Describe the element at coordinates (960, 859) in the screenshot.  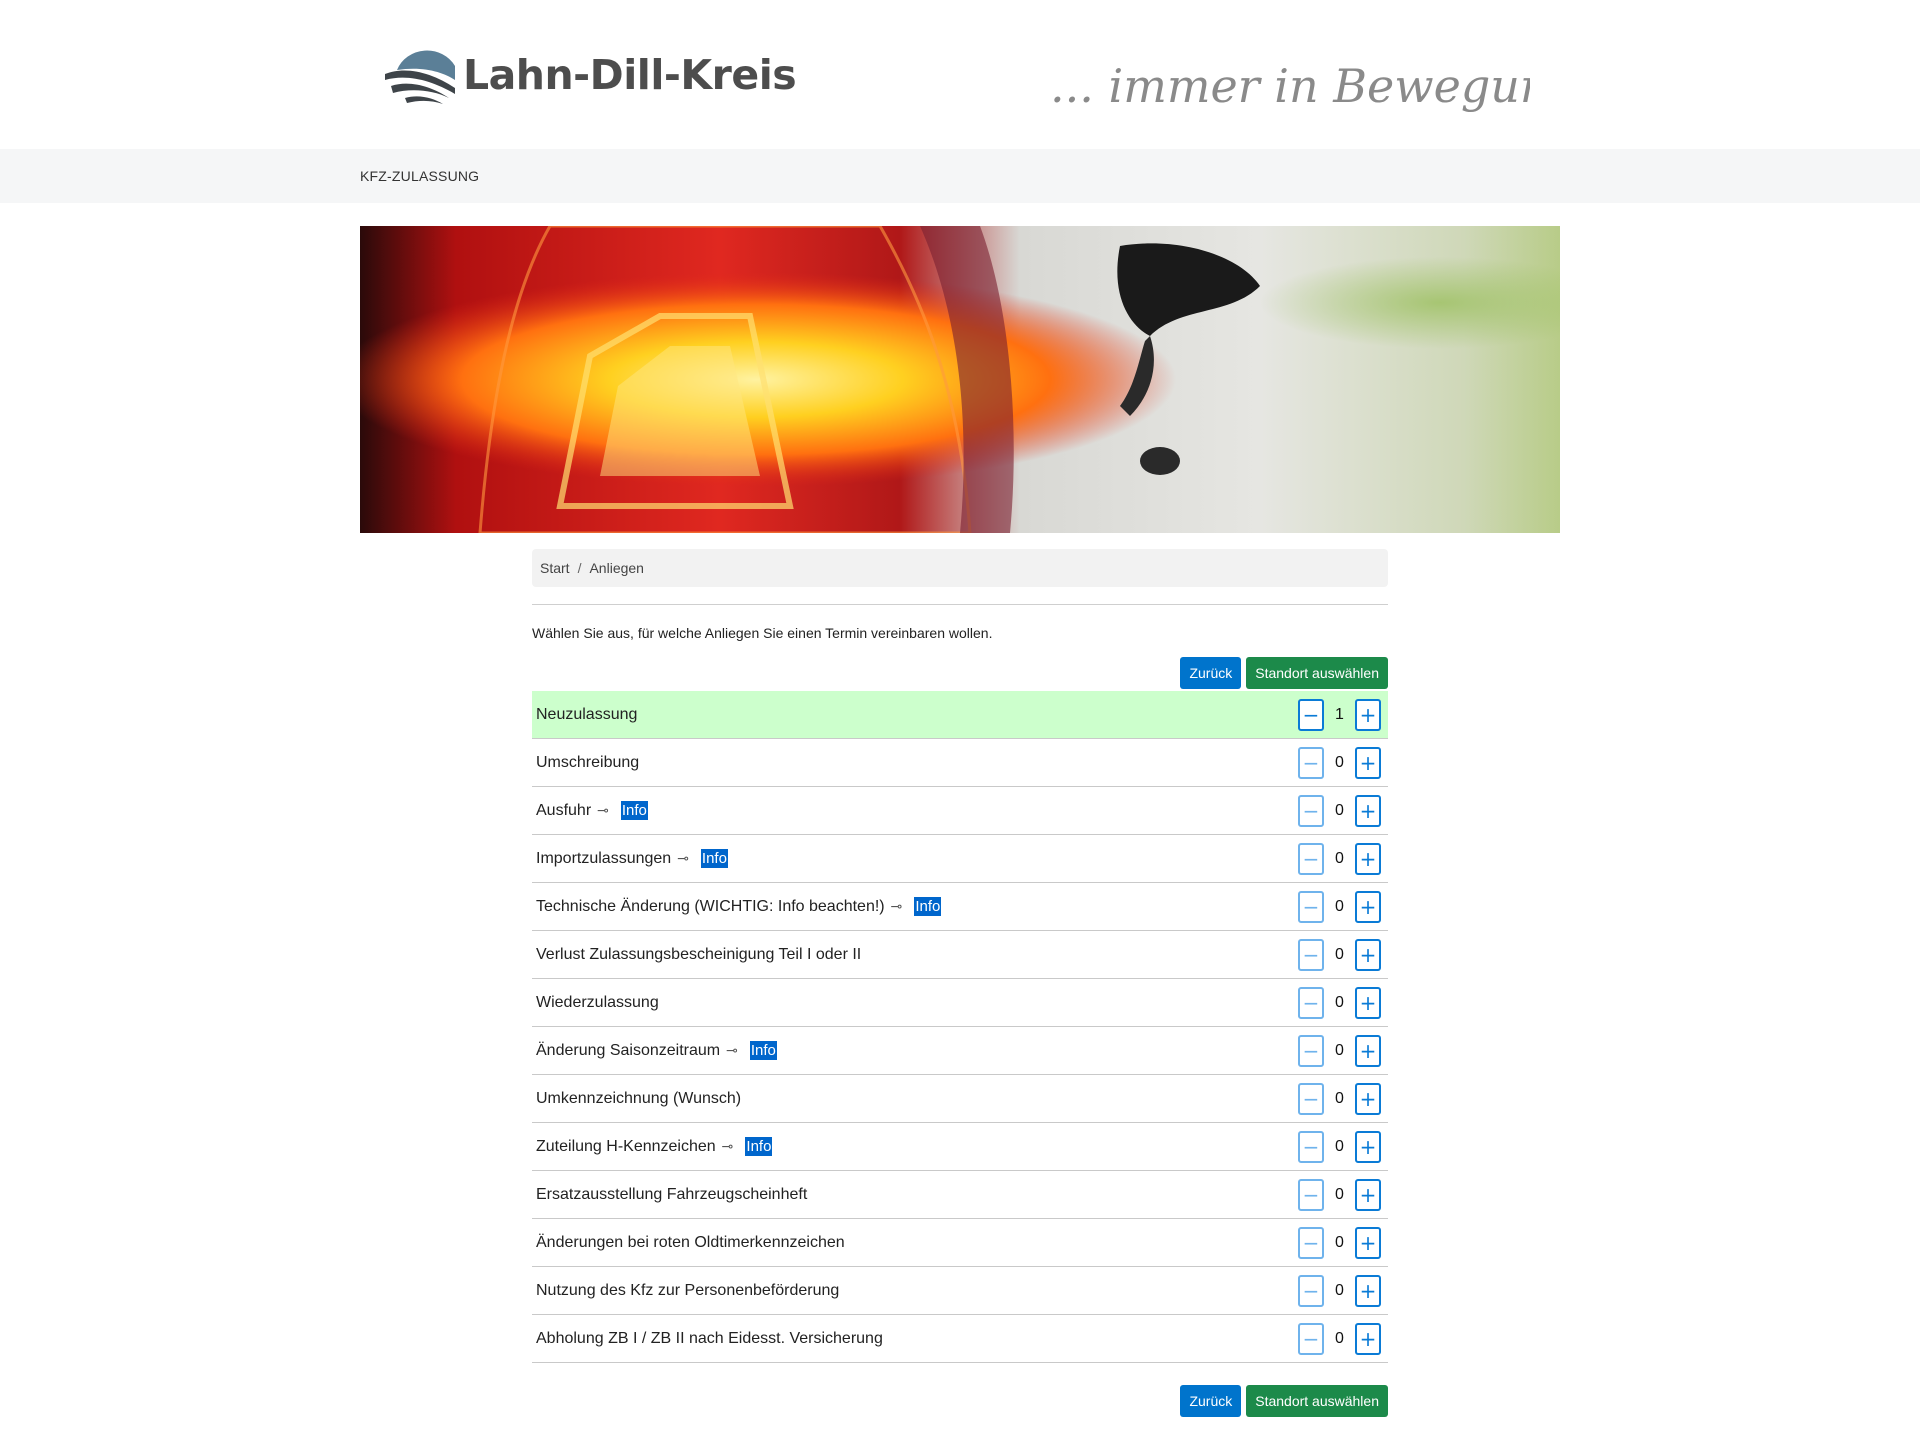
I see `service-row: Importzulassungen ⊸ Info −0 +` at that location.